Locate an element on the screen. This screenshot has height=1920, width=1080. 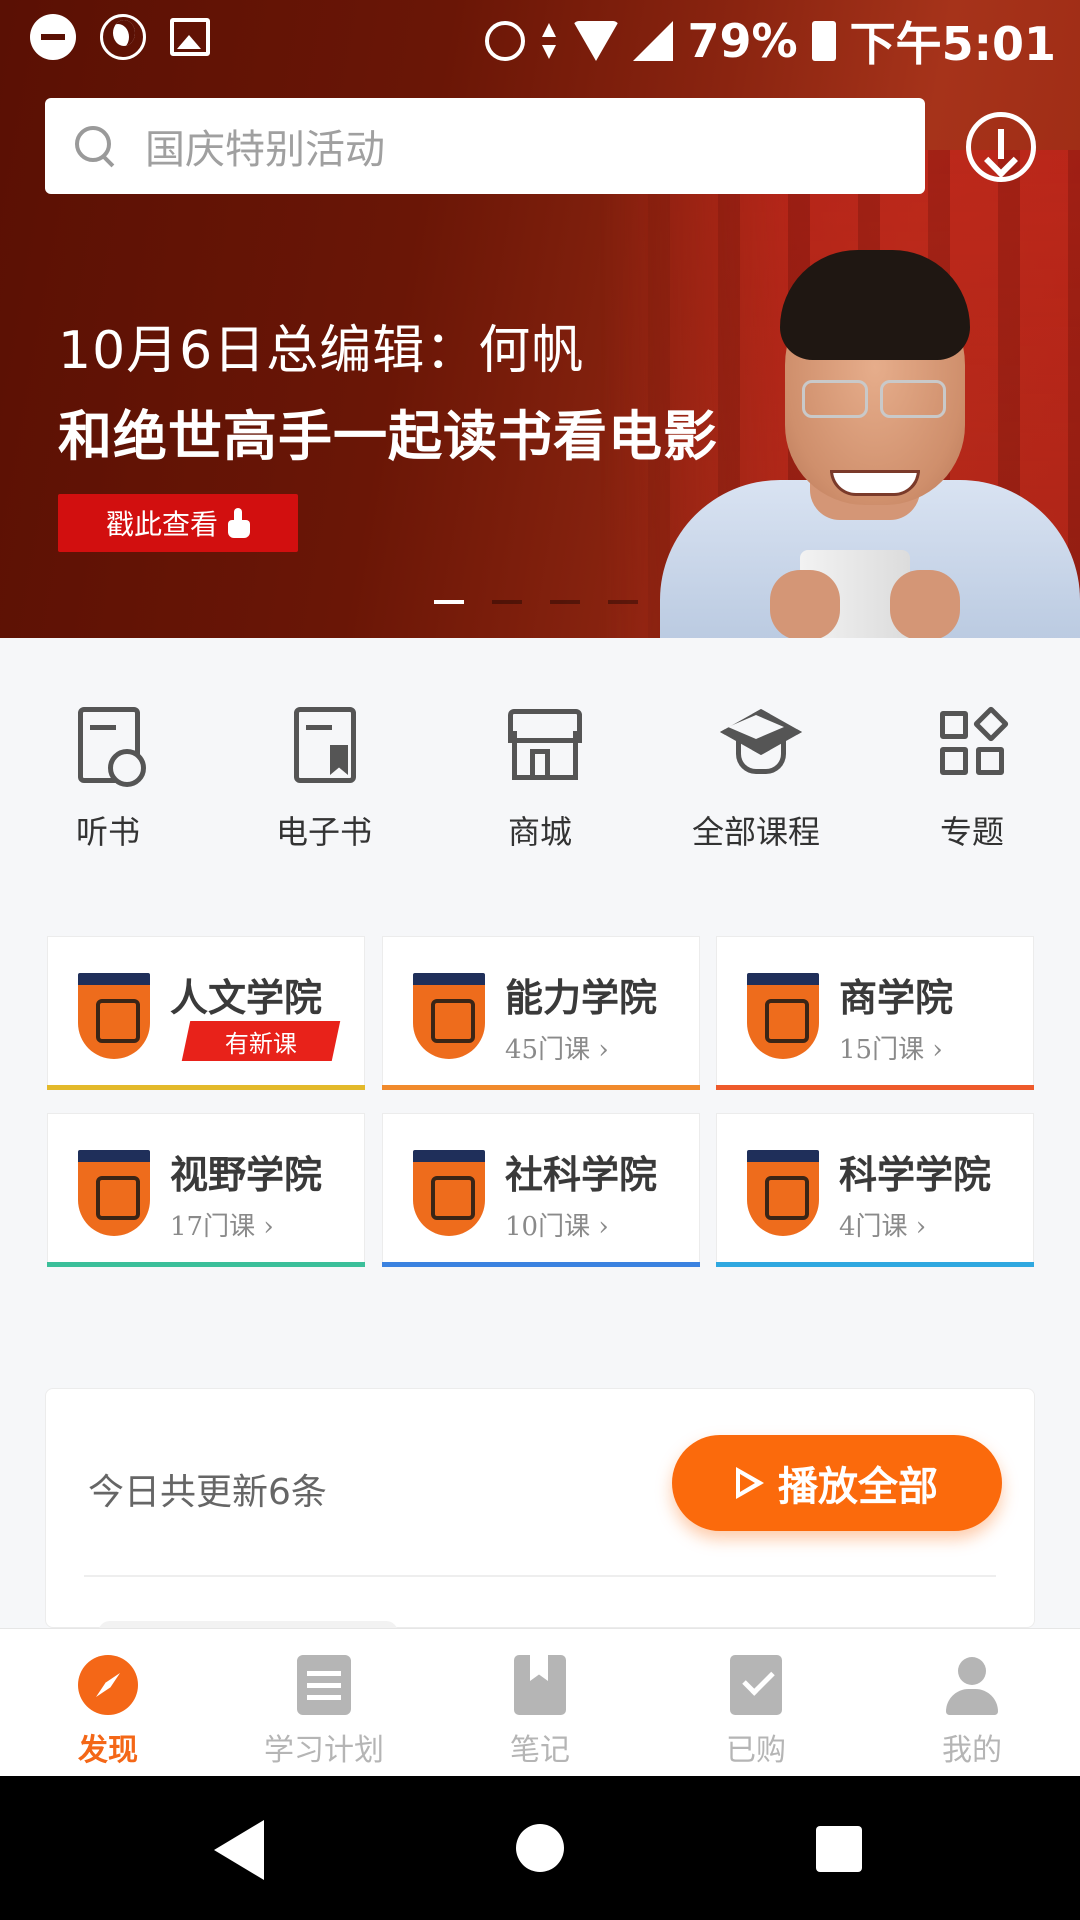
tab-label: 学习计划 is located at coordinates (324, 1750).